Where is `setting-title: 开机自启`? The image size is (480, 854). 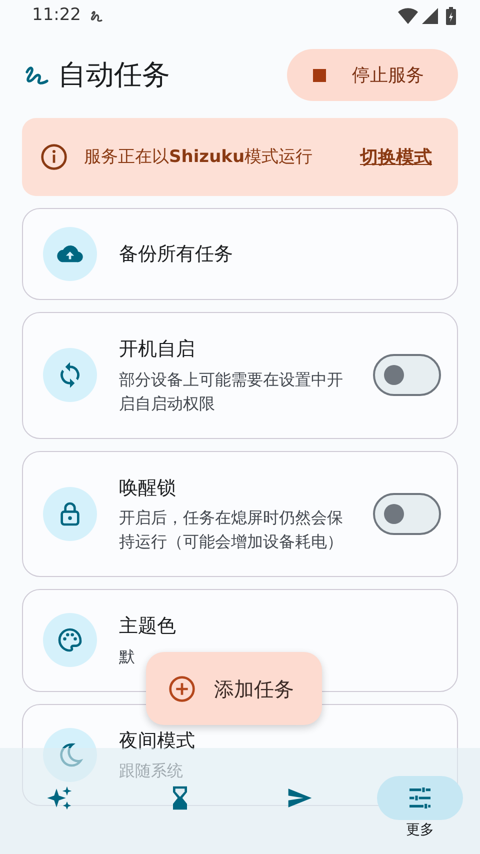 setting-title: 开机自启 is located at coordinates (157, 349).